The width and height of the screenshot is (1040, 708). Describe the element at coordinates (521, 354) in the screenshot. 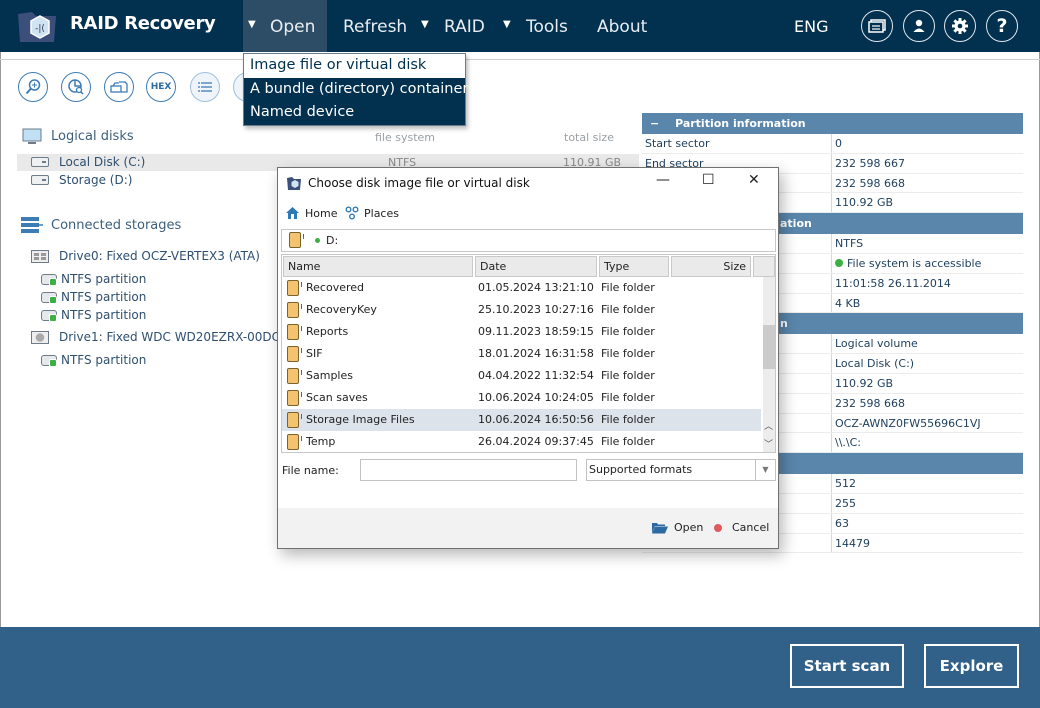

I see `file-row: SIF 18.01.2024 16:31:58 File folder` at that location.